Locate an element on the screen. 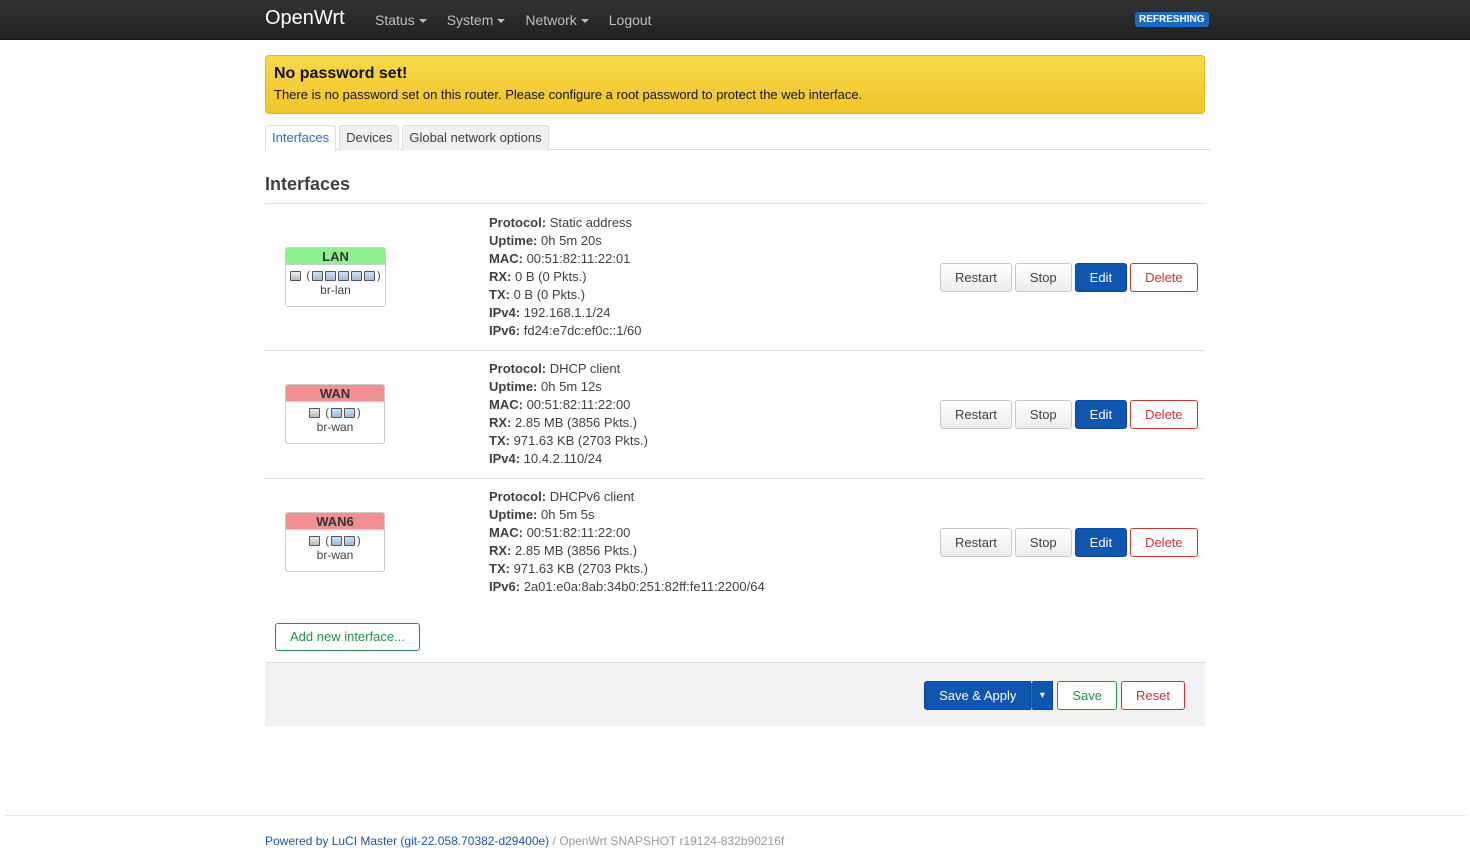 The image size is (1470, 868). interface-badge-lan: LAN () br-lan is located at coordinates (335, 277).